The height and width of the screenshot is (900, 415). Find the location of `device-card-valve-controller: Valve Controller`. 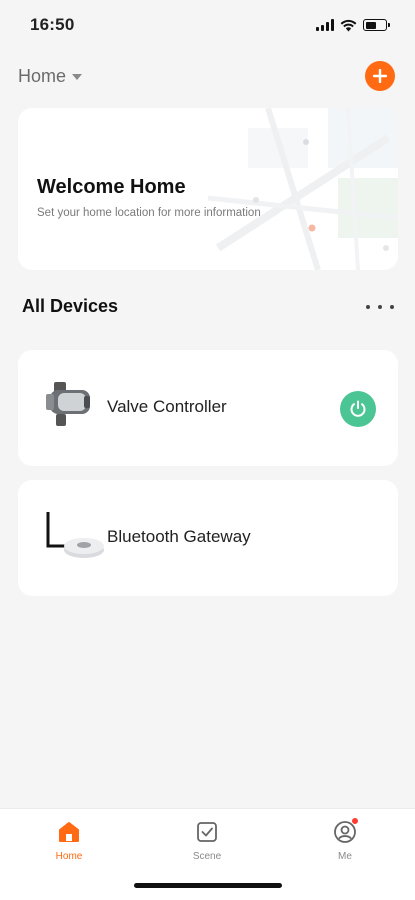

device-card-valve-controller: Valve Controller is located at coordinates (208, 408).